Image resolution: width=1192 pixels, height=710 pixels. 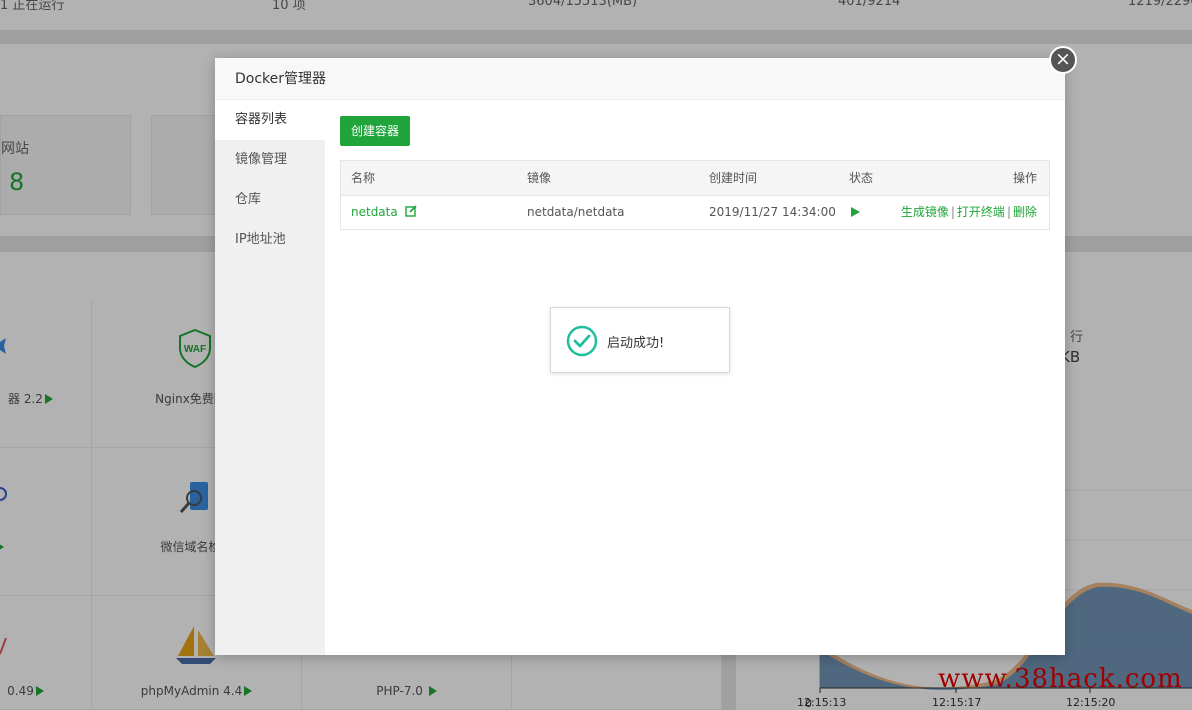 I want to click on container-image: netdata/netdata, so click(x=576, y=212).